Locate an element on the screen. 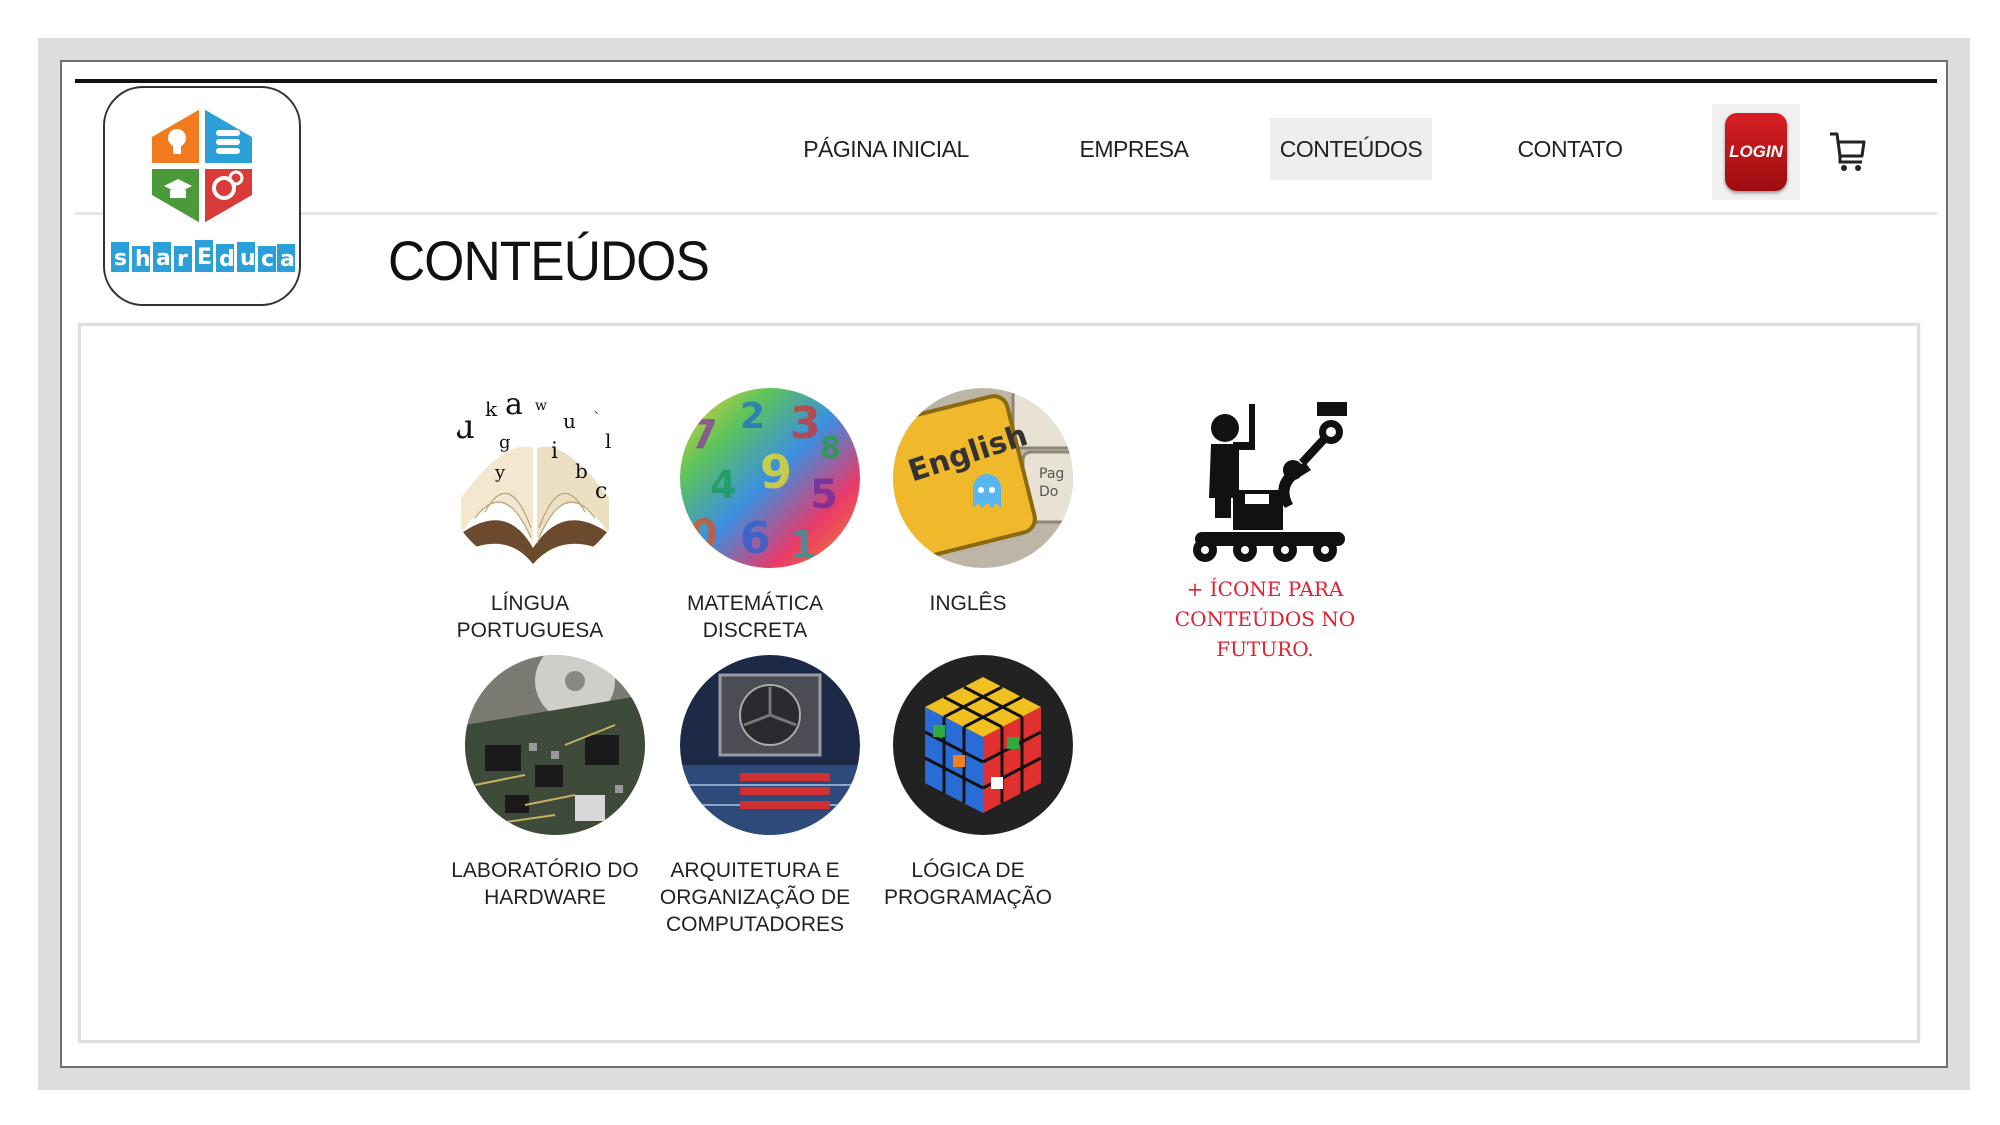 Image resolution: width=2000 pixels, height=1125 pixels. svg-text: Do is located at coordinates (1048, 492).